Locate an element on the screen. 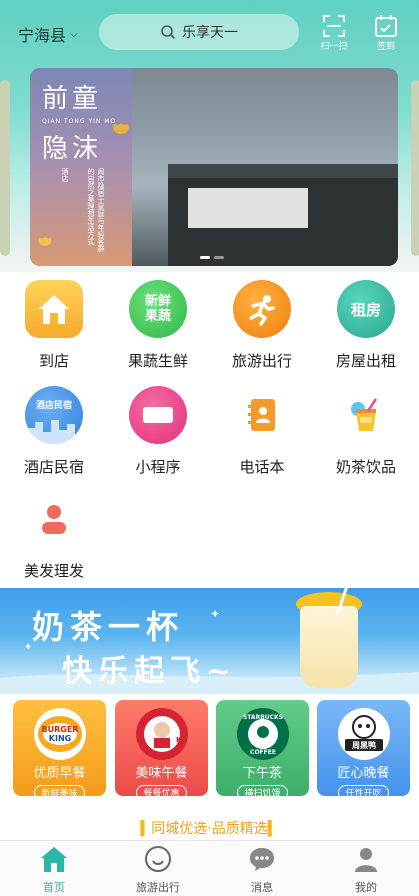 Image resolution: width=419 pixels, height=896 pixels. card-dinner: 周黑鸭 匠心晚餐 任性开吃 is located at coordinates (363, 750).